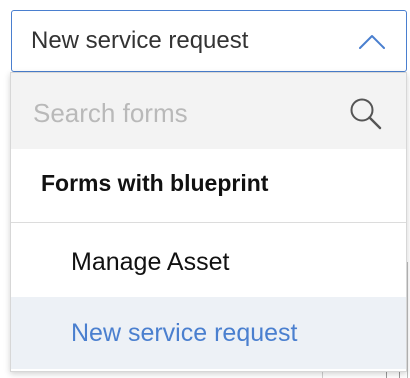 The image size is (410, 378). Describe the element at coordinates (372, 41) in the screenshot. I see `chevron-up-icon` at that location.